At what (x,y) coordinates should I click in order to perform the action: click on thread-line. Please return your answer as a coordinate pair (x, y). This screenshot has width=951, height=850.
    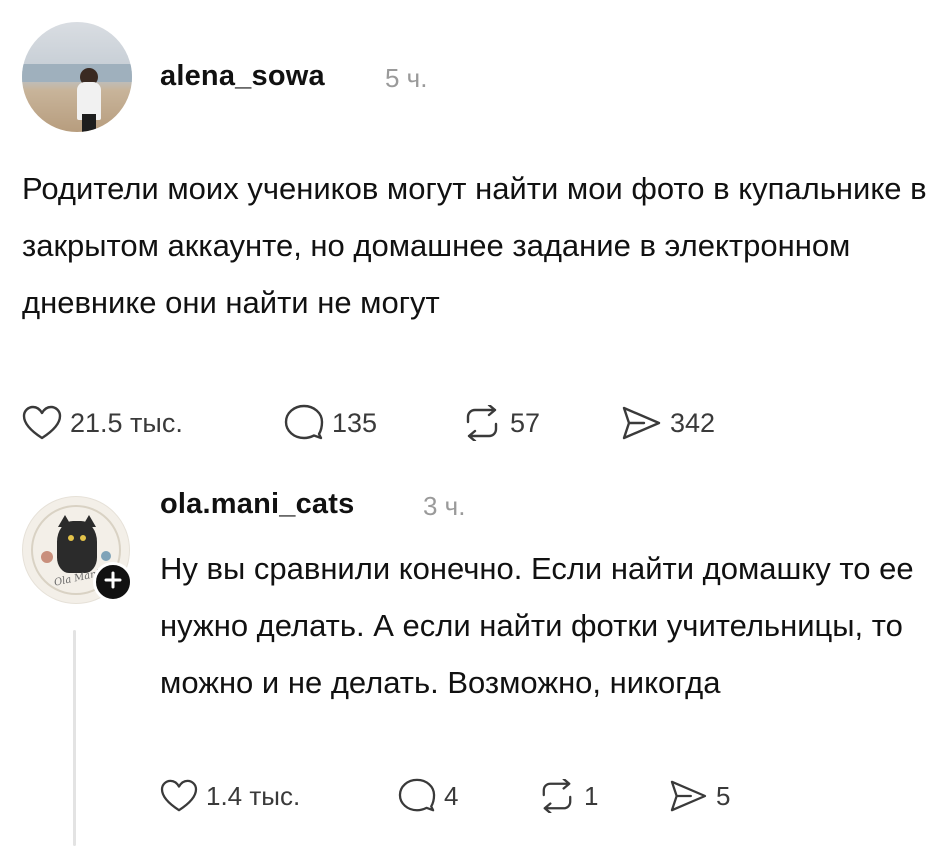
    Looking at the image, I should click on (74, 738).